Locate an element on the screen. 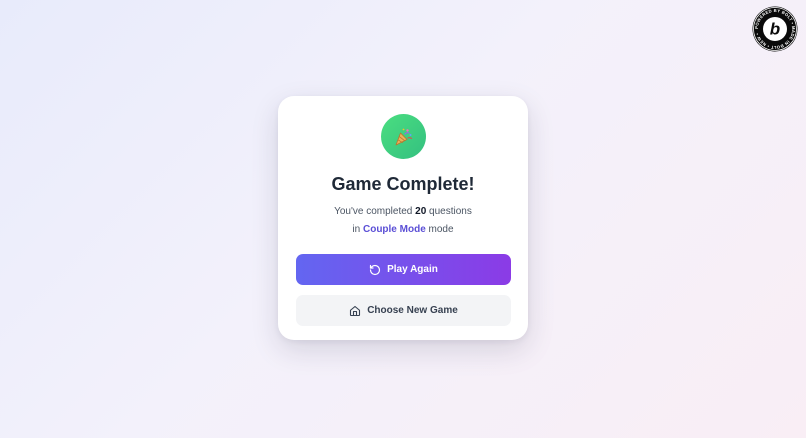  choose-new-game-label: Choose New Game is located at coordinates (412, 310).